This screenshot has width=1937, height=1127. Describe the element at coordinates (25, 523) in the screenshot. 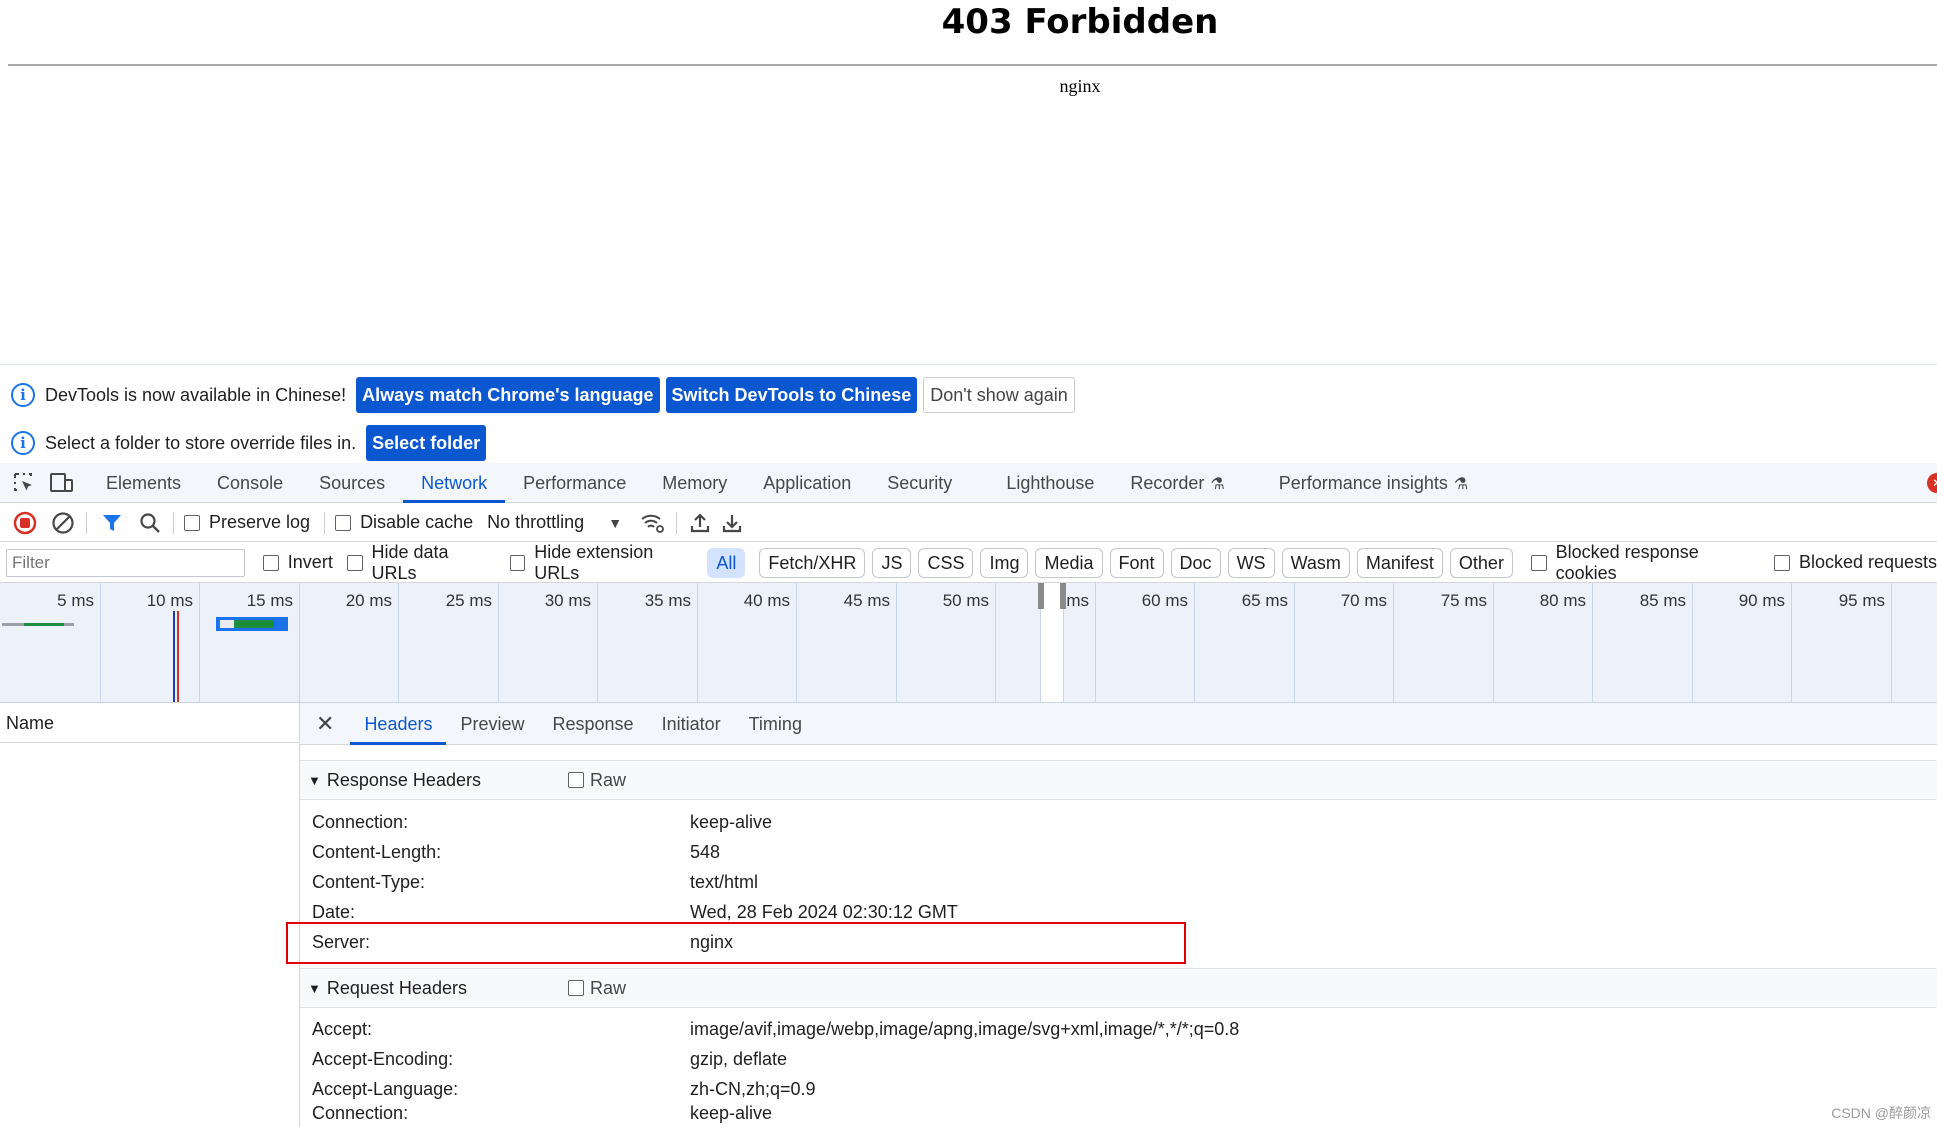

I see `stop-recording-icon` at that location.